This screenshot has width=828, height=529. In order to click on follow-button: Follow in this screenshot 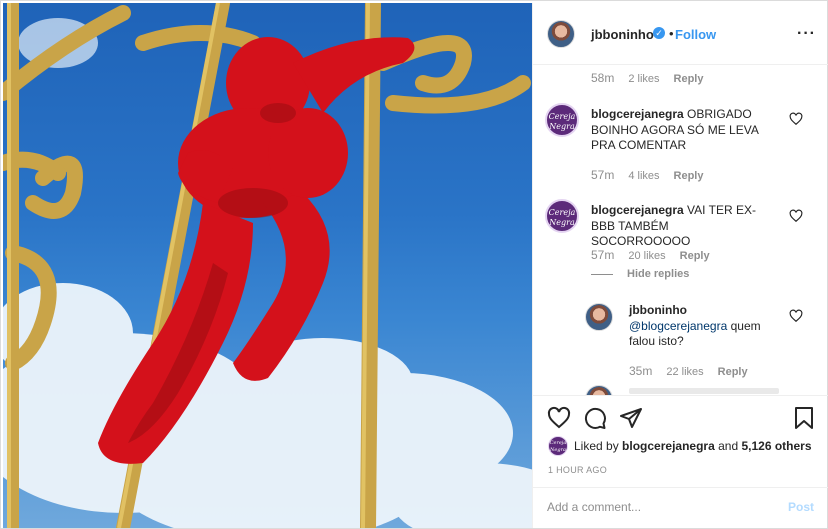, I will do `click(695, 34)`.